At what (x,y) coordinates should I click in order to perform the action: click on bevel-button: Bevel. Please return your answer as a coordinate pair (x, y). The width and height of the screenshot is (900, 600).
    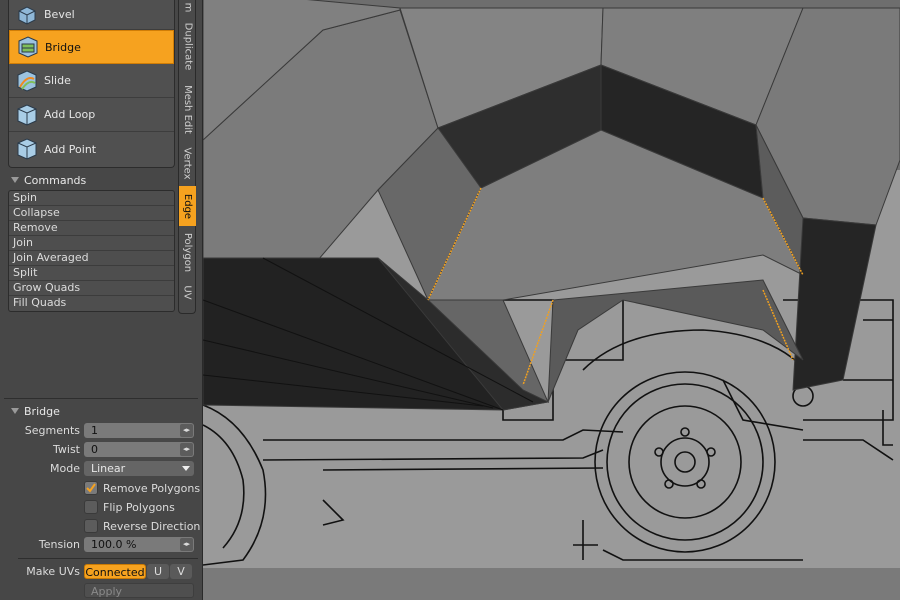
    Looking at the image, I should click on (91, 15).